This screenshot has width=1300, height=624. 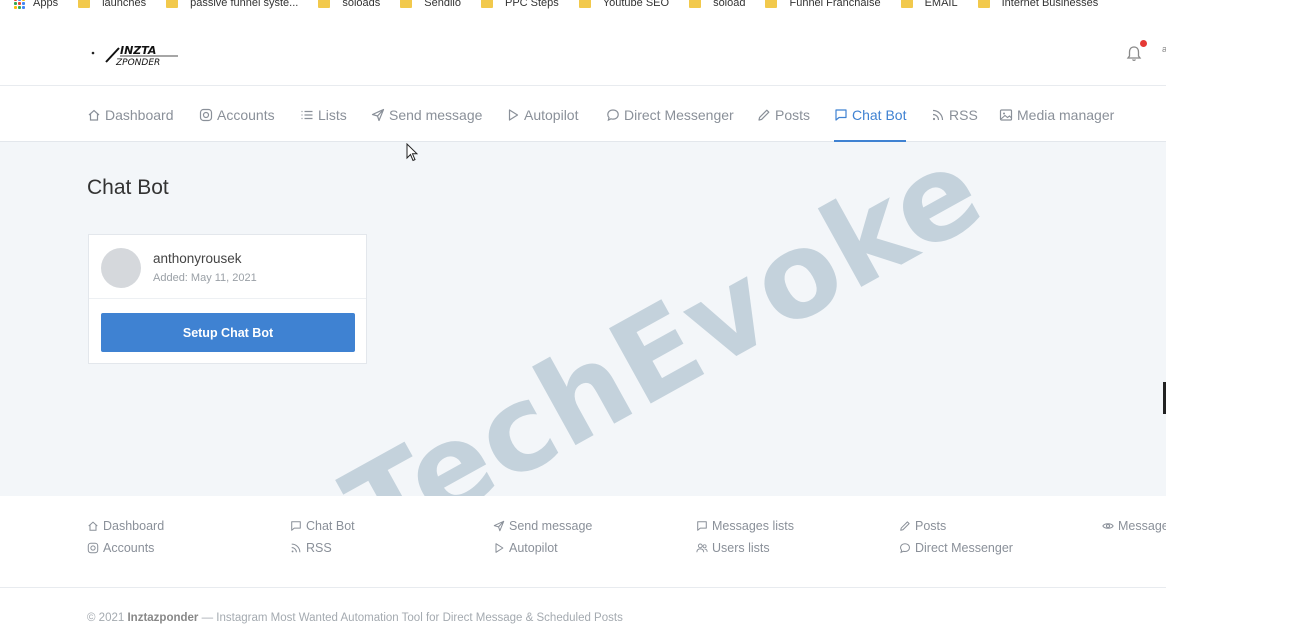 What do you see at coordinates (551, 526) in the screenshot?
I see `footer-link-label: Send message` at bounding box center [551, 526].